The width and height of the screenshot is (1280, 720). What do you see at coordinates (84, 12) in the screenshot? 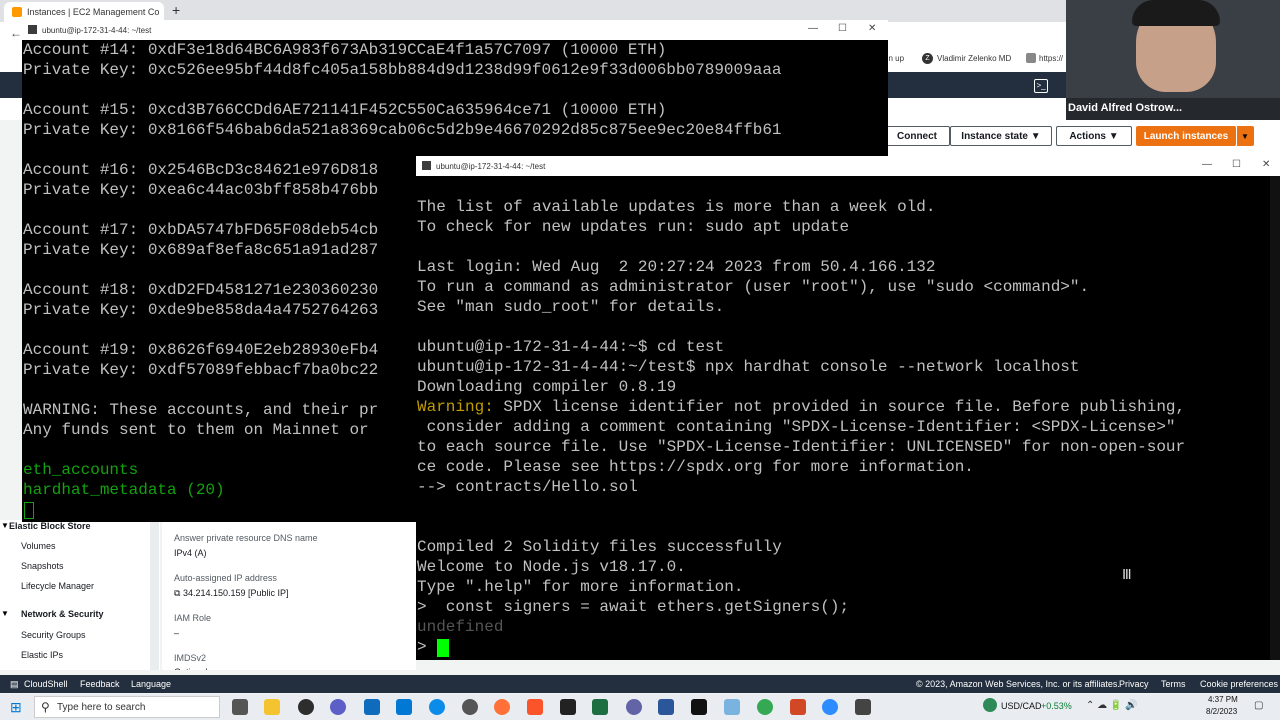
I see `browser-tab: Instances | EC2 Management Co` at bounding box center [84, 12].